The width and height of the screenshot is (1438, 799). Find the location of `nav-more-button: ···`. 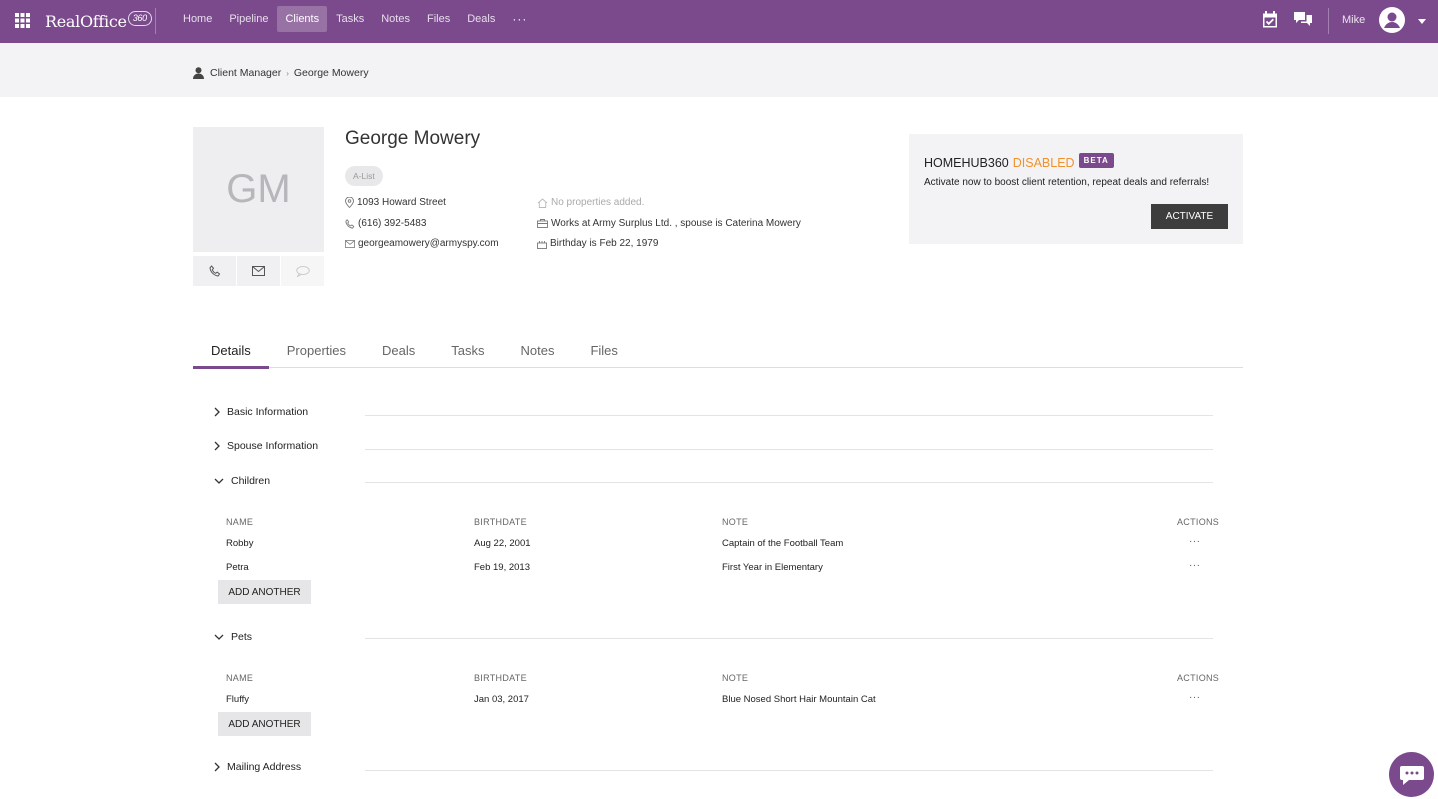

nav-more-button: ··· is located at coordinates (519, 19).